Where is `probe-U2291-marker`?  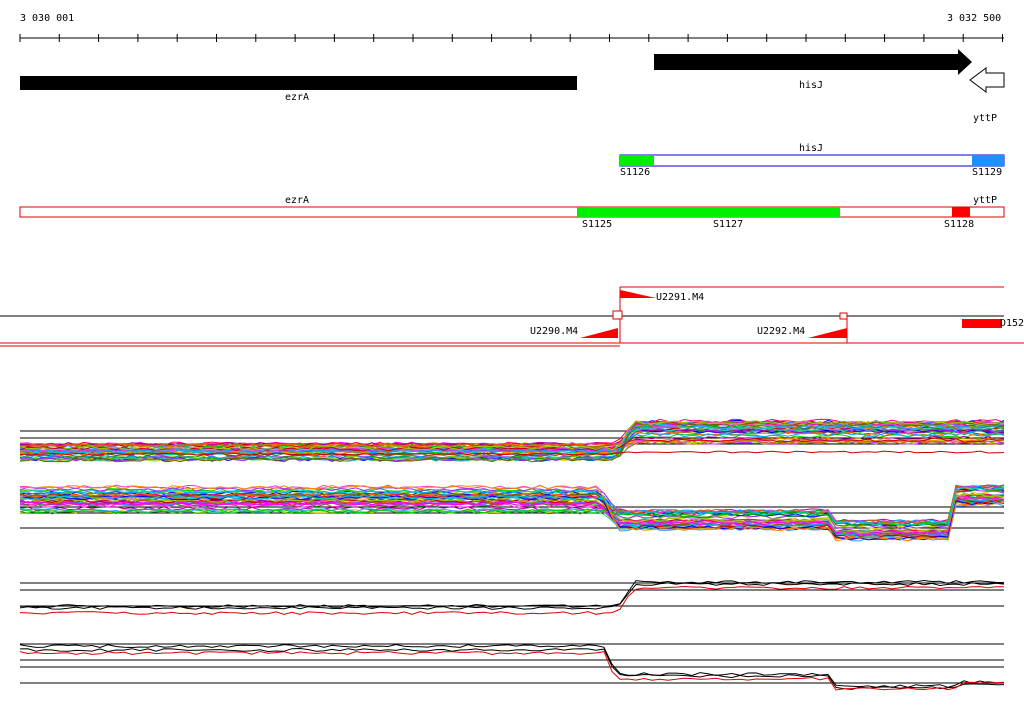 probe-U2291-marker is located at coordinates (638, 294).